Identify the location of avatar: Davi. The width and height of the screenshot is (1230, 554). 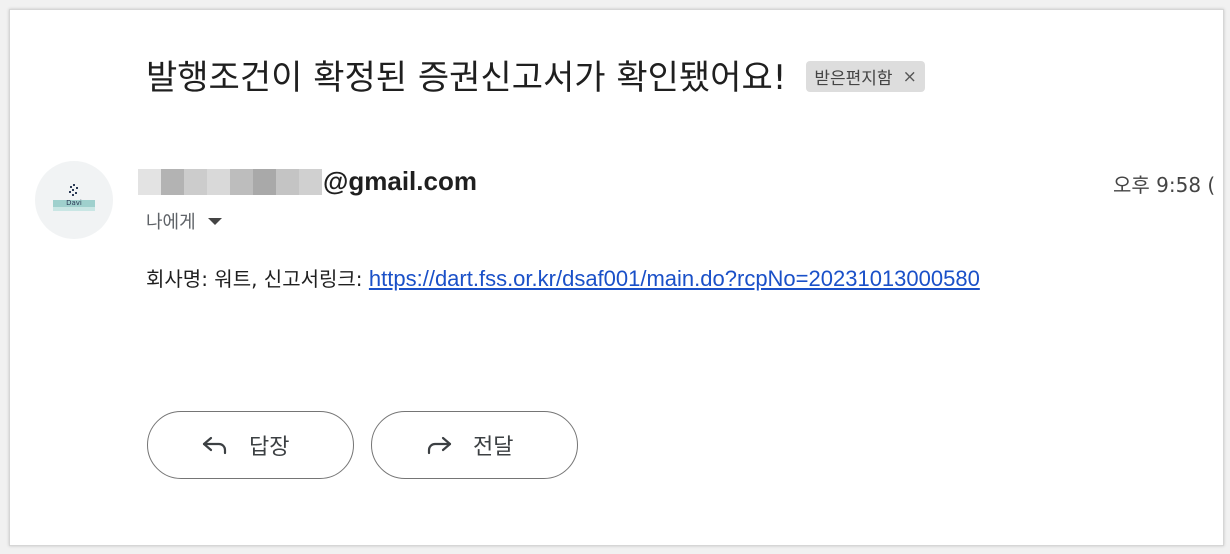
(74, 200).